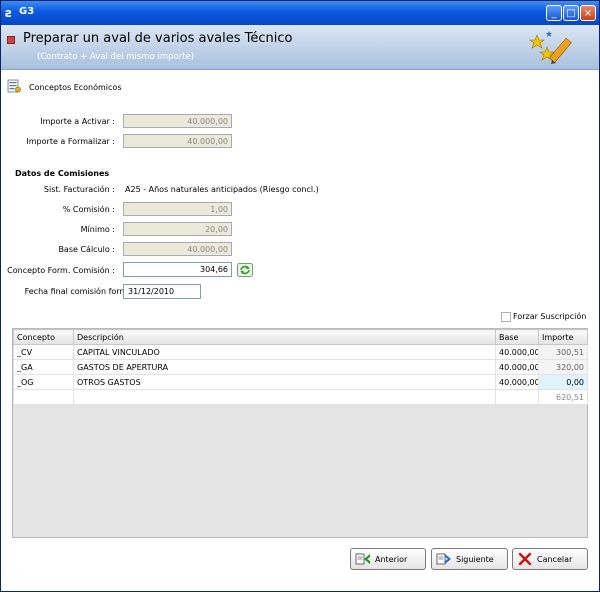  Describe the element at coordinates (88, 209) in the screenshot. I see `pct-comision-label: % Comisión :` at that location.